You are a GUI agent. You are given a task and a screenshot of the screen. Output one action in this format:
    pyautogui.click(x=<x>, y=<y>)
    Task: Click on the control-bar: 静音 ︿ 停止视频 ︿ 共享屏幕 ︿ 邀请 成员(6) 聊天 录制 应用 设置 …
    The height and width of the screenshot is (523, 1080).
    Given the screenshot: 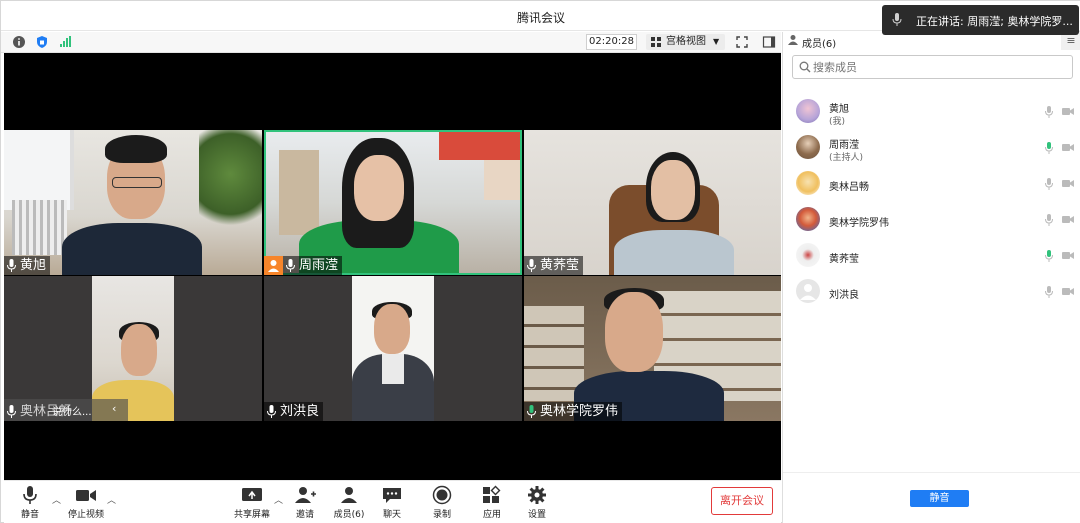 What is the action you would take?
    pyautogui.click(x=392, y=501)
    